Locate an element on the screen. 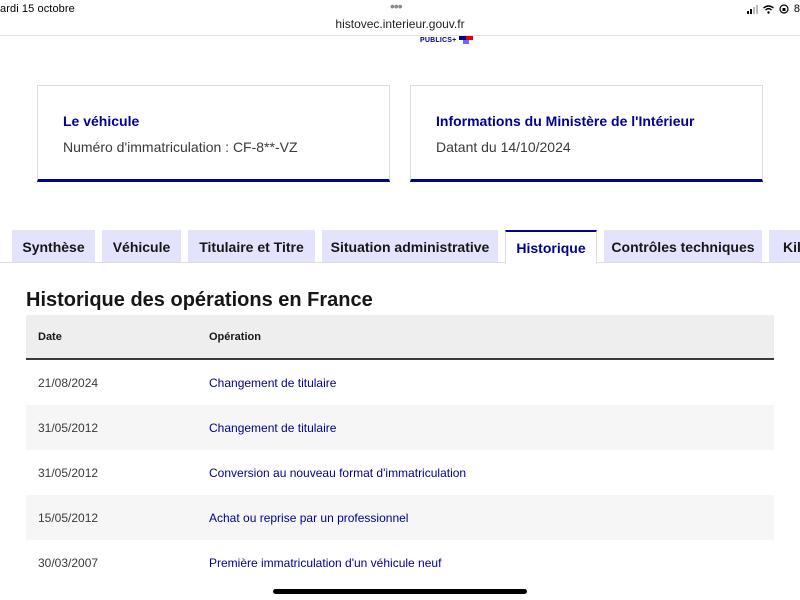 Image resolution: width=800 pixels, height=600 pixels. status-icons: 8 is located at coordinates (773, 9).